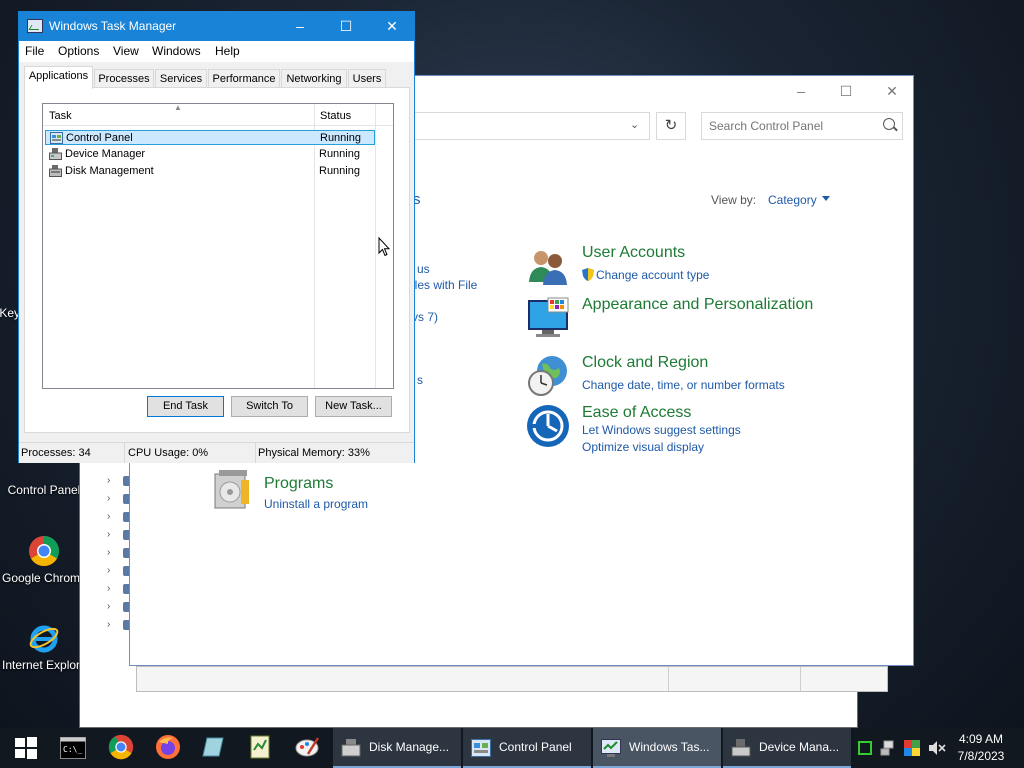 Image resolution: width=1024 pixels, height=768 pixels. I want to click on partial-link: us, so click(423, 269).